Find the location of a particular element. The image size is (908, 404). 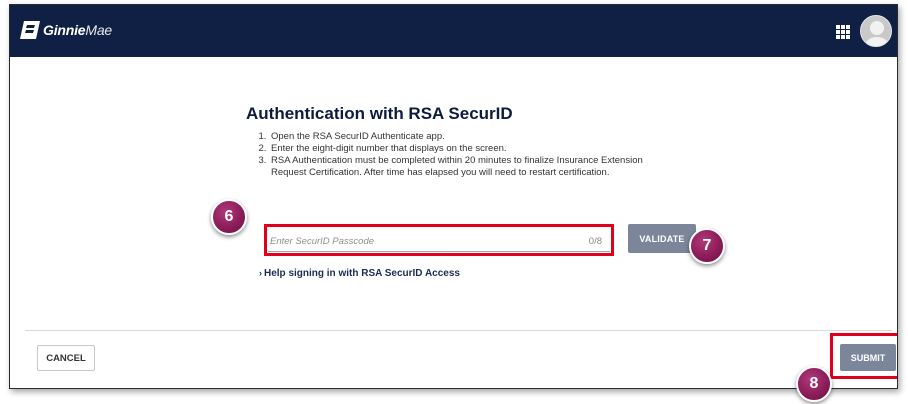

page-title: Authentication with RSA SecurID is located at coordinates (379, 113).